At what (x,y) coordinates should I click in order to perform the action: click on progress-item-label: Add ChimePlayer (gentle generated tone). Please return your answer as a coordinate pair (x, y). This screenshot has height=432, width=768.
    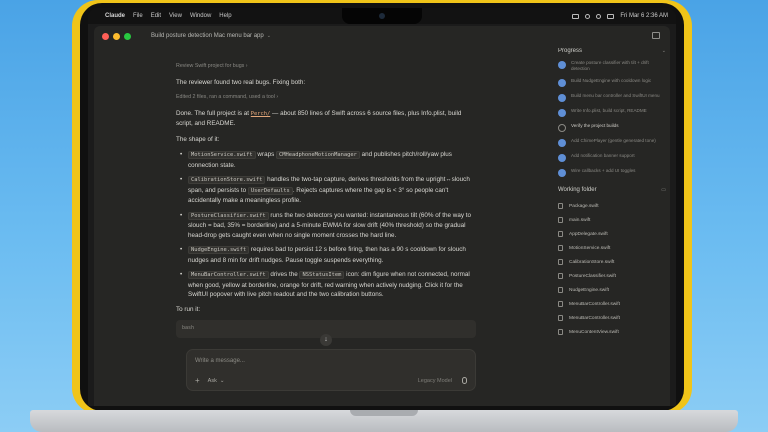
    Looking at the image, I should click on (613, 140).